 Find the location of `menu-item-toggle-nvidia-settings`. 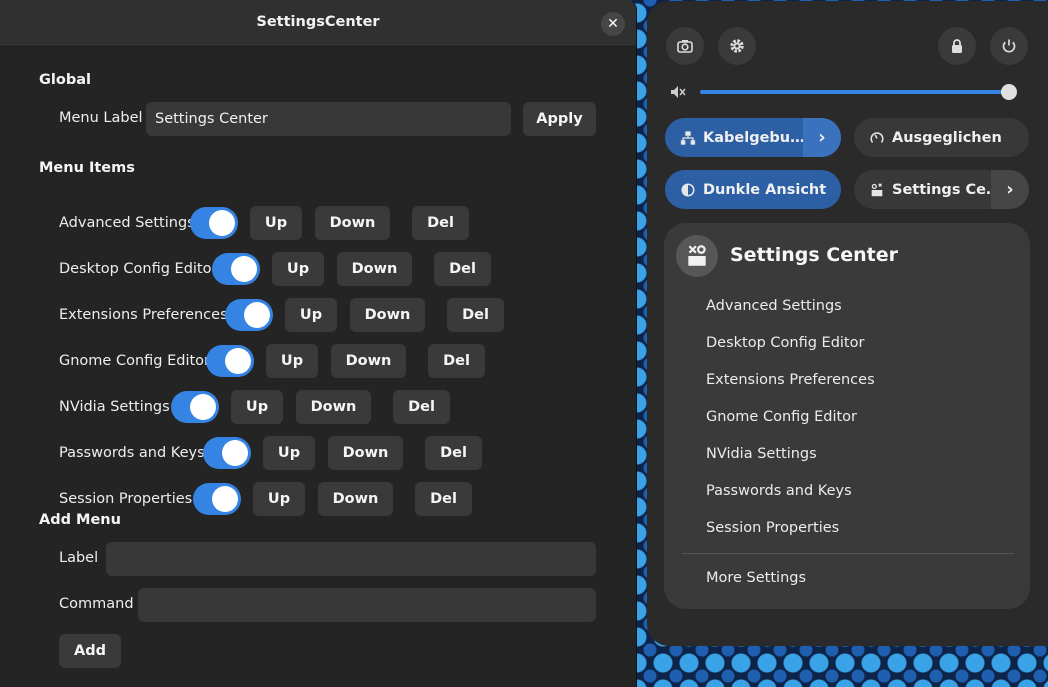

menu-item-toggle-nvidia-settings is located at coordinates (195, 407).